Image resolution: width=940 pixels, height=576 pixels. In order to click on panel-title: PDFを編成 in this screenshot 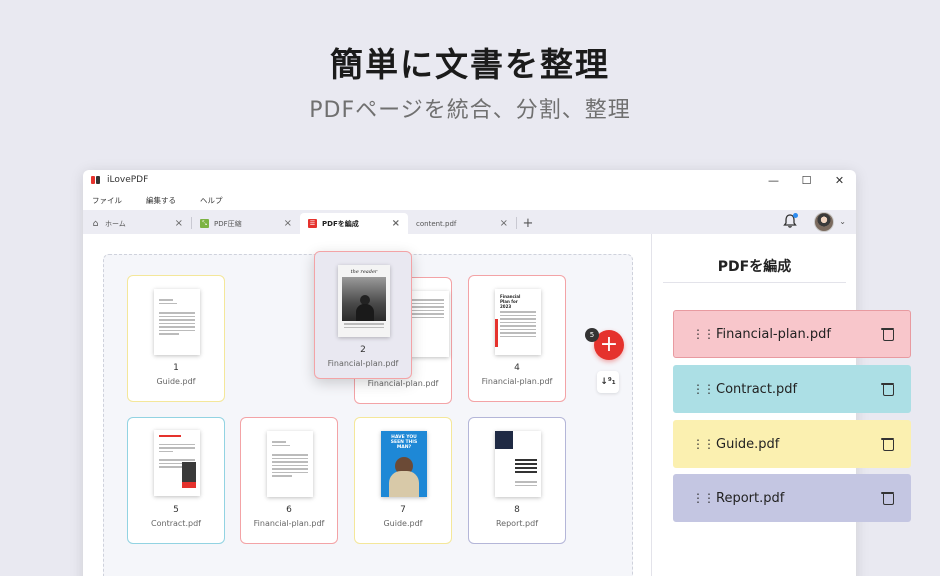, I will do `click(754, 267)`.